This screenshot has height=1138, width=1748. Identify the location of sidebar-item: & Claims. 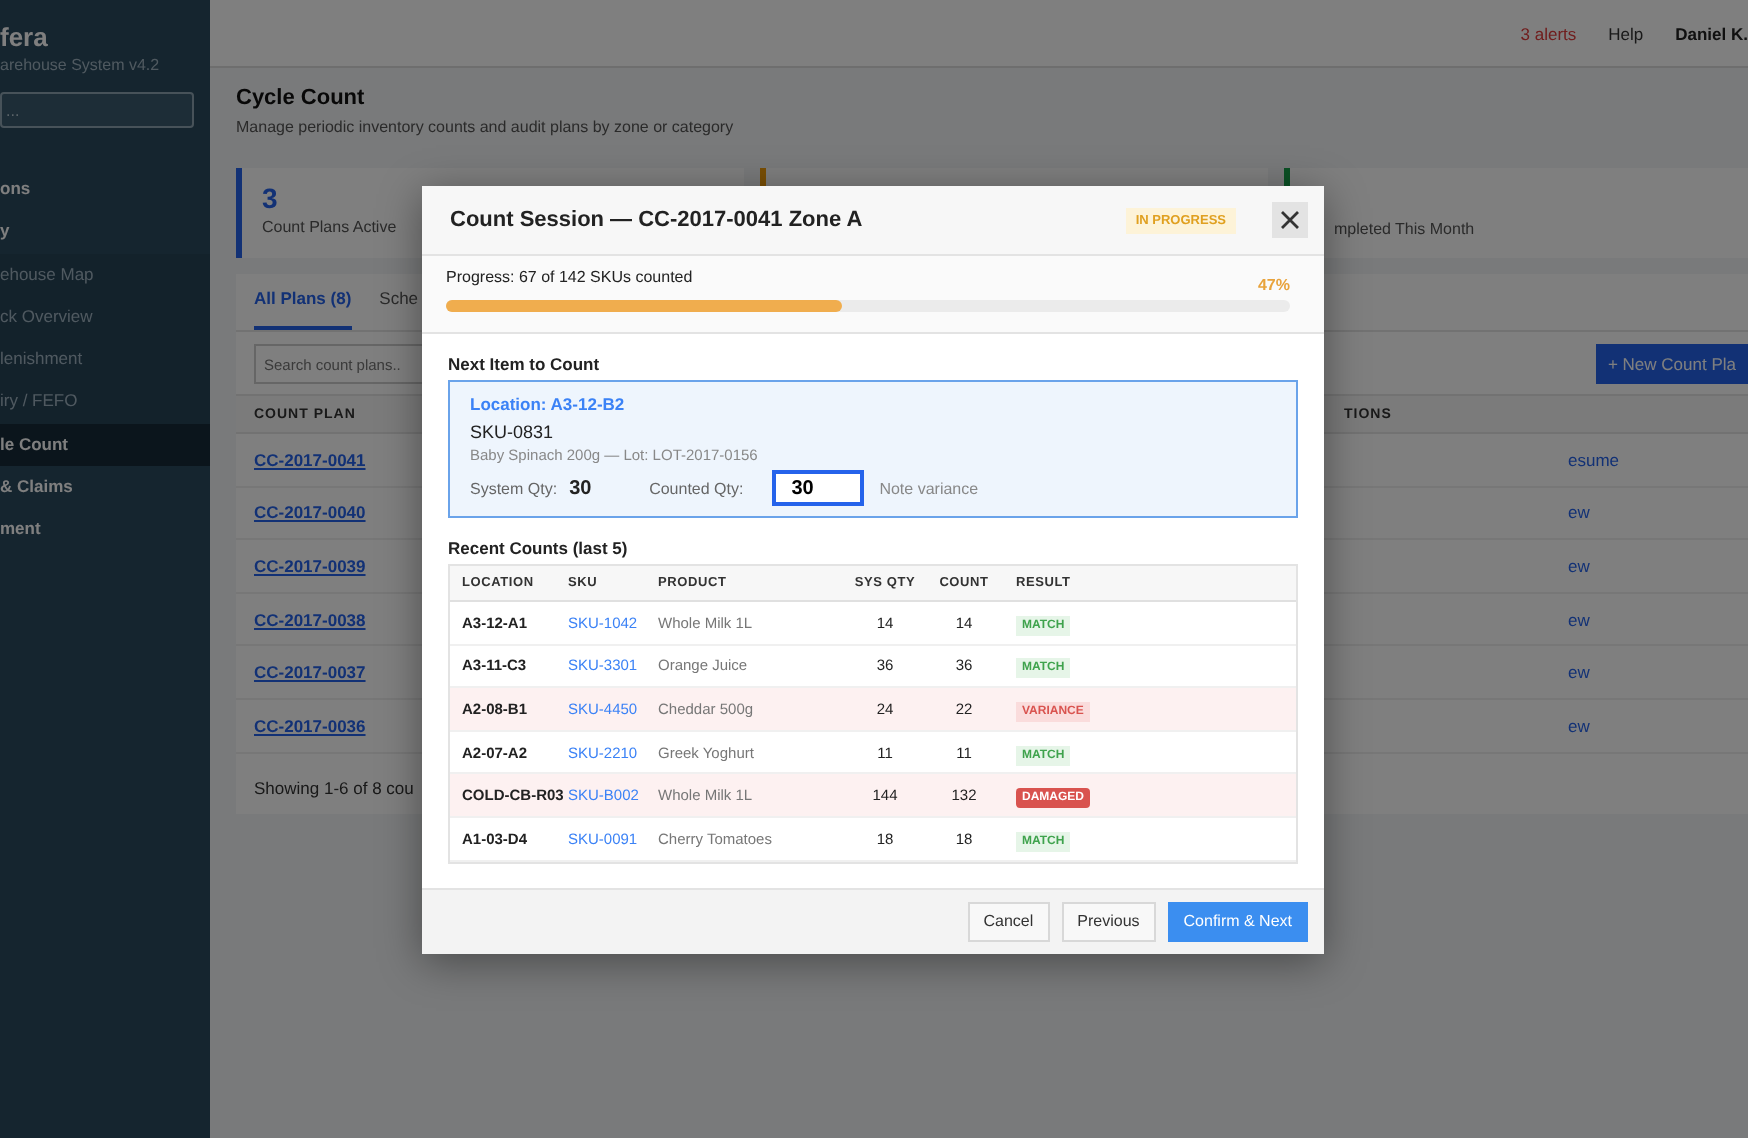
(105, 487).